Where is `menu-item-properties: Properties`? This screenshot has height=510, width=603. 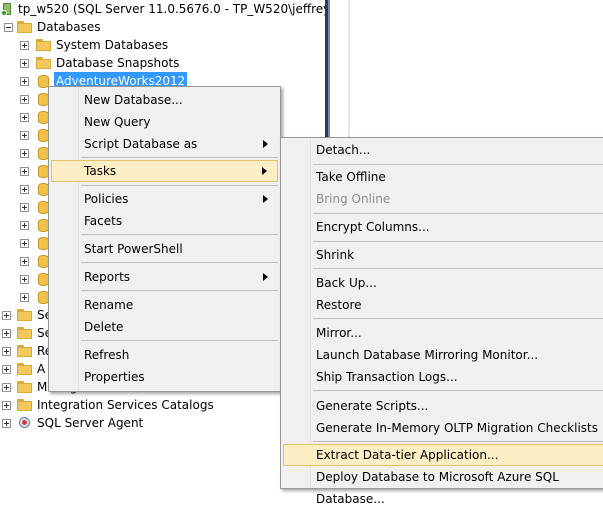
menu-item-properties: Properties is located at coordinates (164, 377).